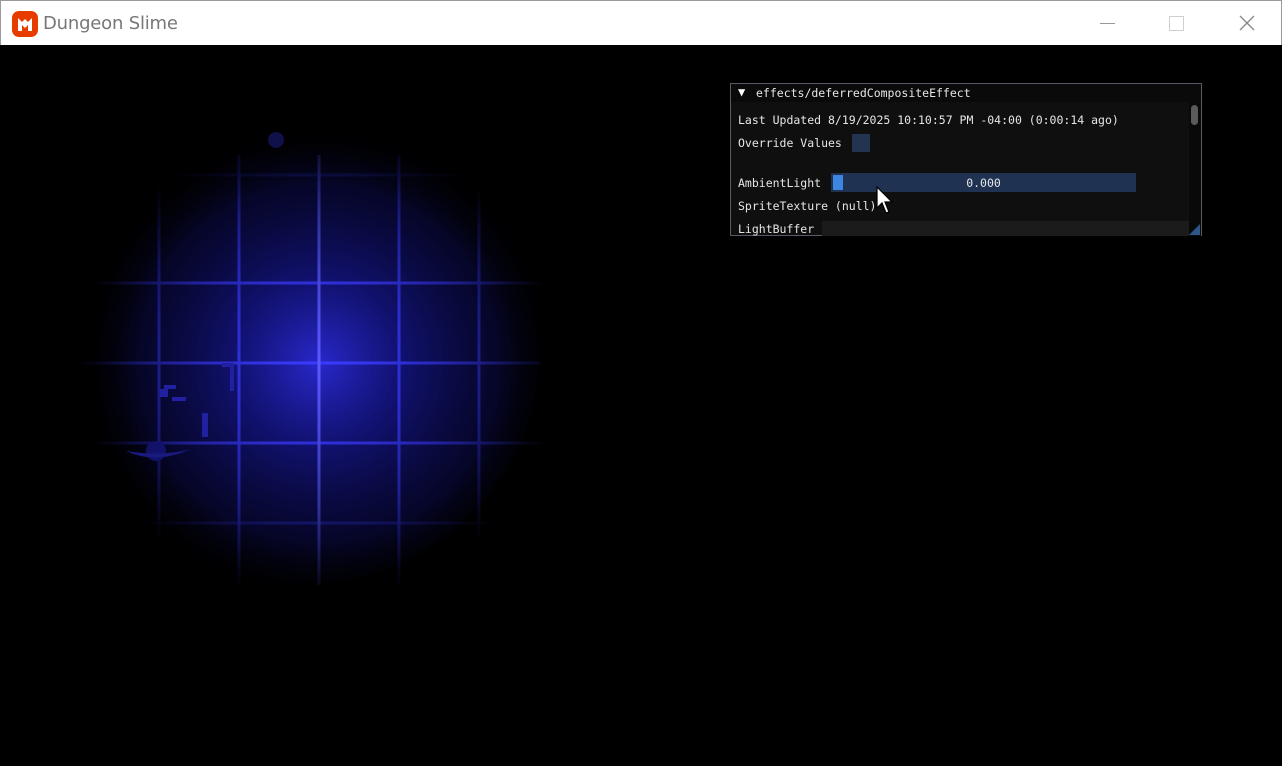 The height and width of the screenshot is (766, 1282). Describe the element at coordinates (790, 143) in the screenshot. I see `override-values-label: Override Values` at that location.